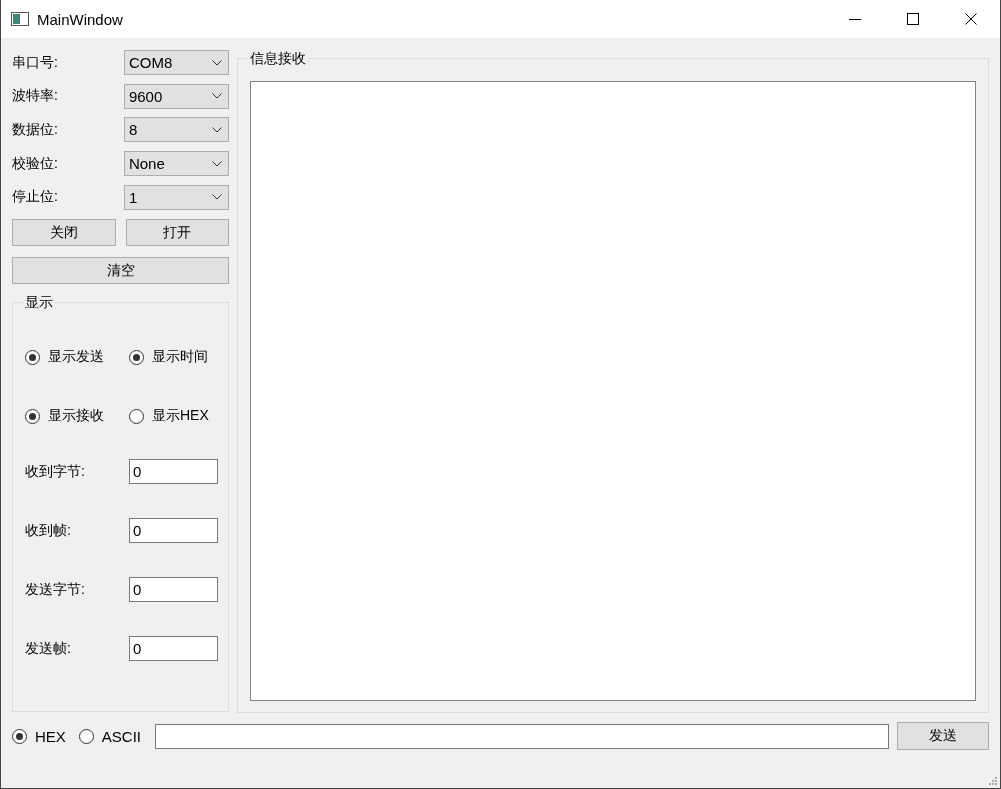 Image resolution: width=1001 pixels, height=789 pixels. I want to click on setting-label: 波特率:, so click(35, 96).